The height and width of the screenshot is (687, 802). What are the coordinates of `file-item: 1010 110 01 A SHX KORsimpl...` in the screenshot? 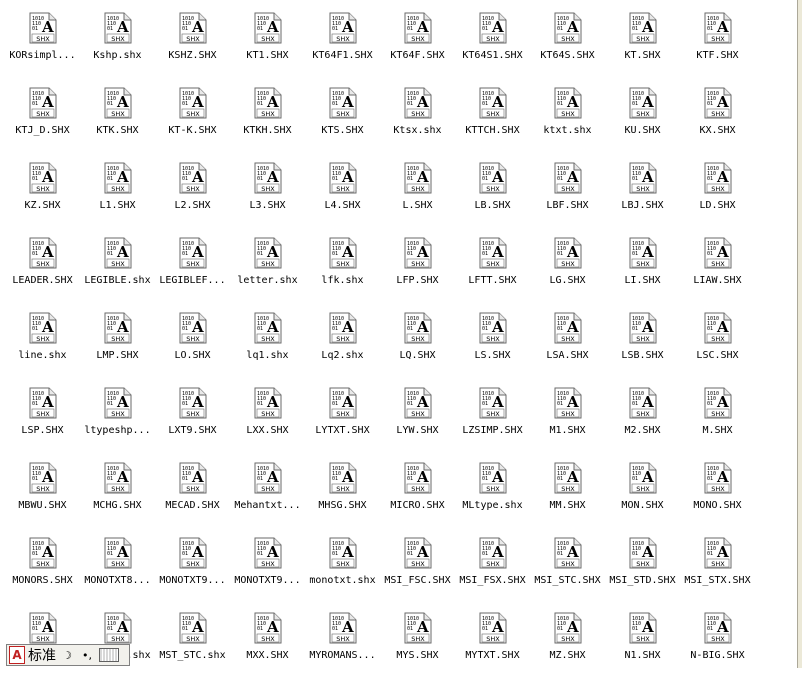 It's located at (42, 49).